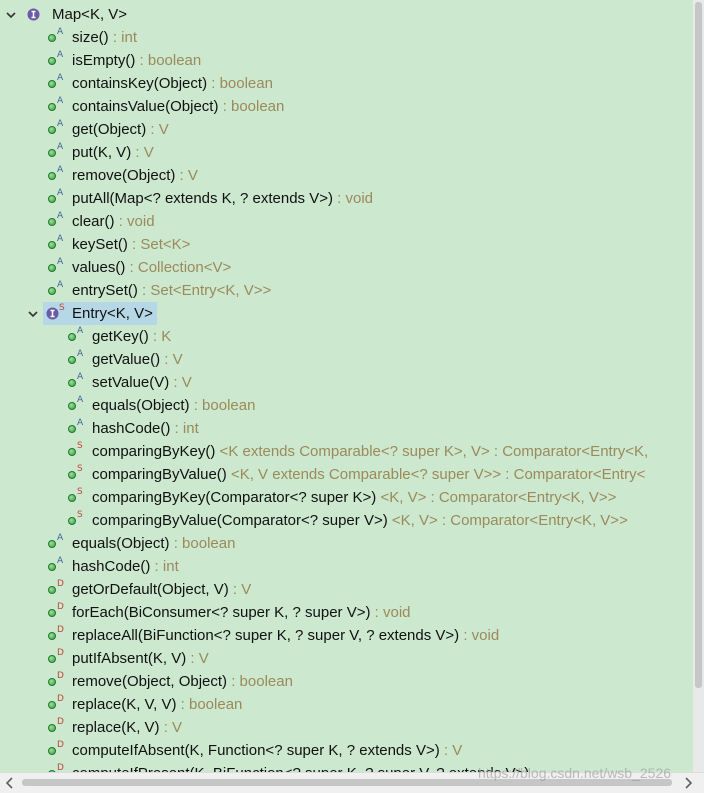  What do you see at coordinates (140, 83) in the screenshot?
I see `member-name: containsKey(Object)` at bounding box center [140, 83].